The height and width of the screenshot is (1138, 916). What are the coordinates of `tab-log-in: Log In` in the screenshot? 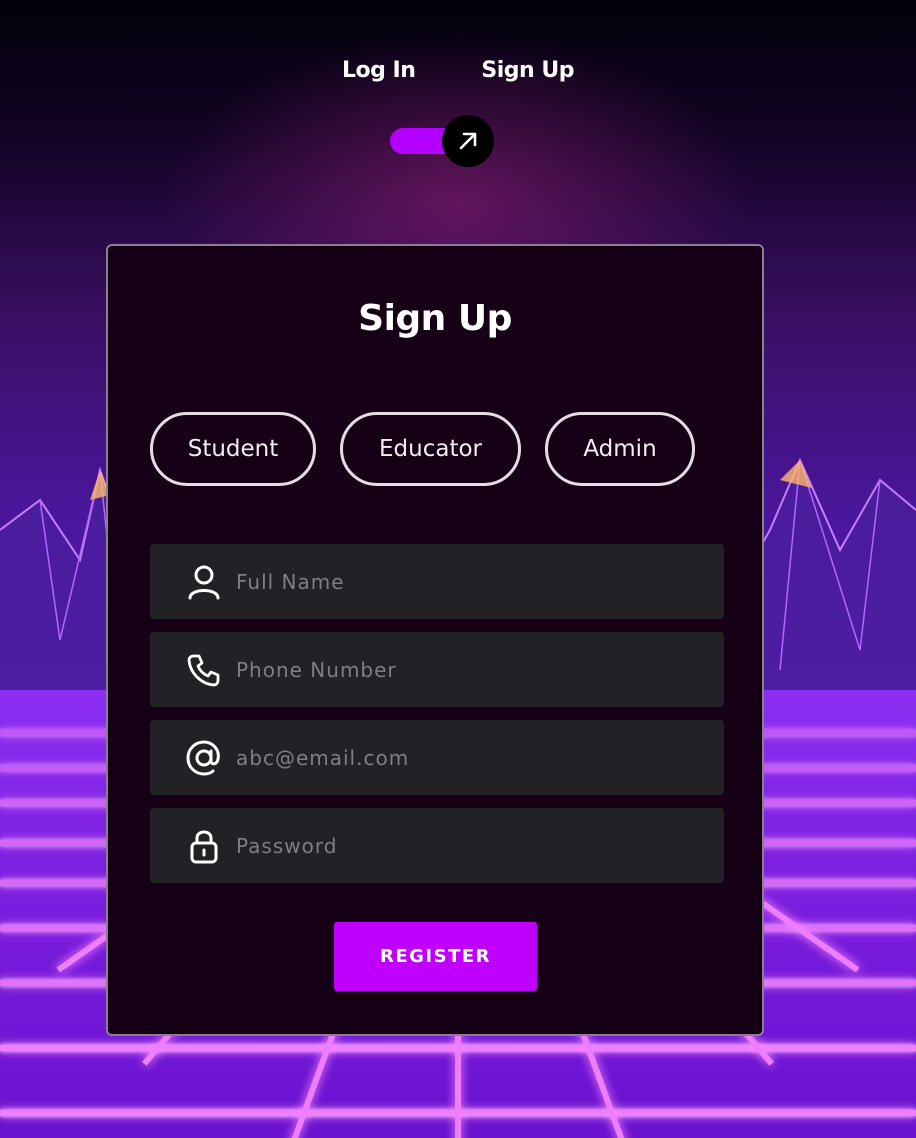 It's located at (379, 70).